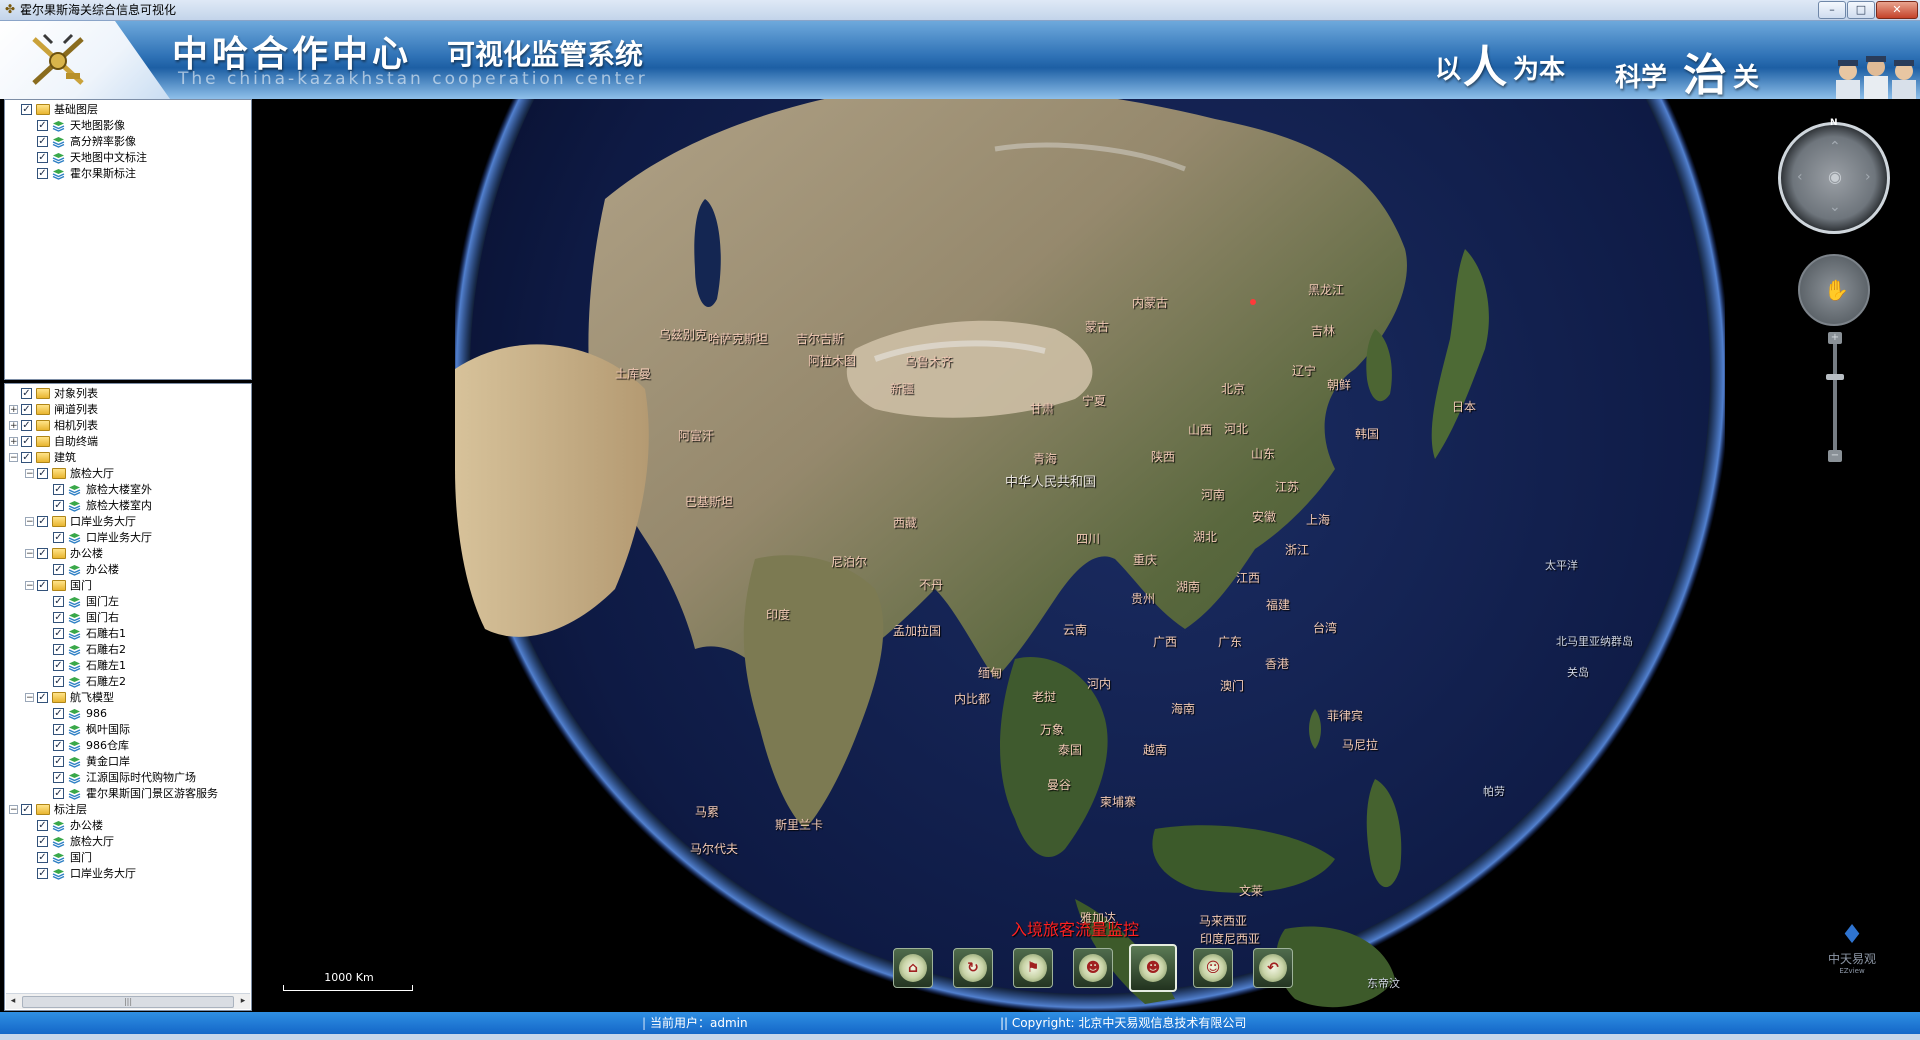 The width and height of the screenshot is (1920, 1040). Describe the element at coordinates (1033, 968) in the screenshot. I see `tool-marker-button: ⚑` at that location.